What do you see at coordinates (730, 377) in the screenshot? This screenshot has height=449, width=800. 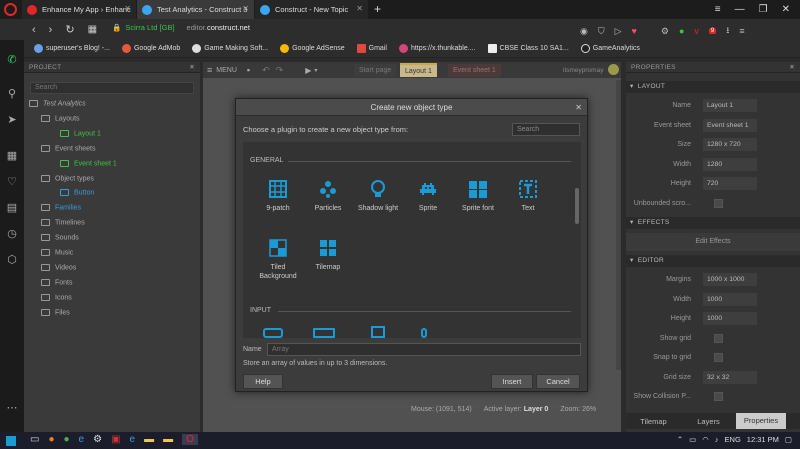 I see `property-value: 32 x 32` at bounding box center [730, 377].